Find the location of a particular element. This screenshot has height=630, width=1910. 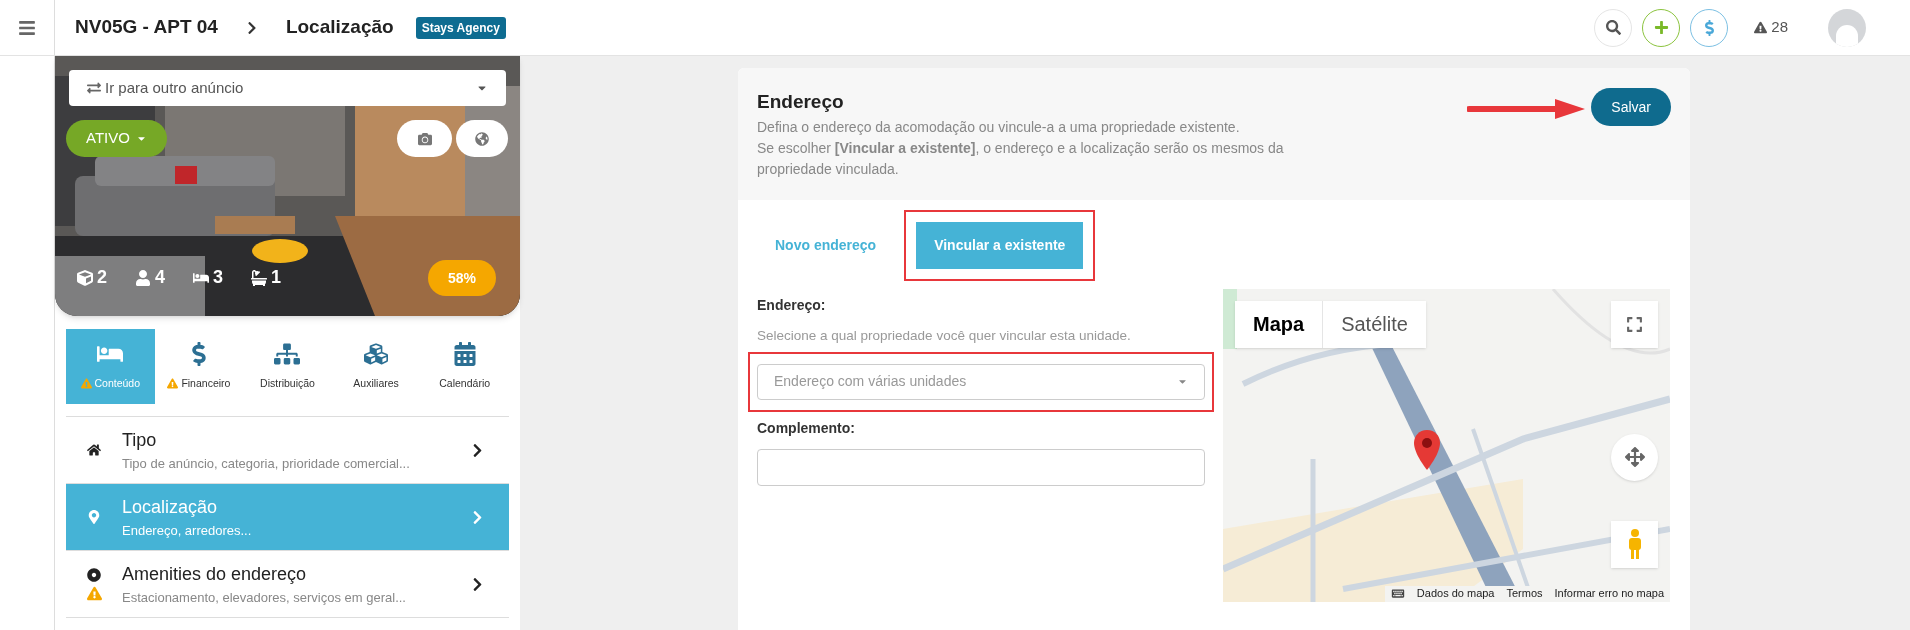

target-icon is located at coordinates (94, 574).